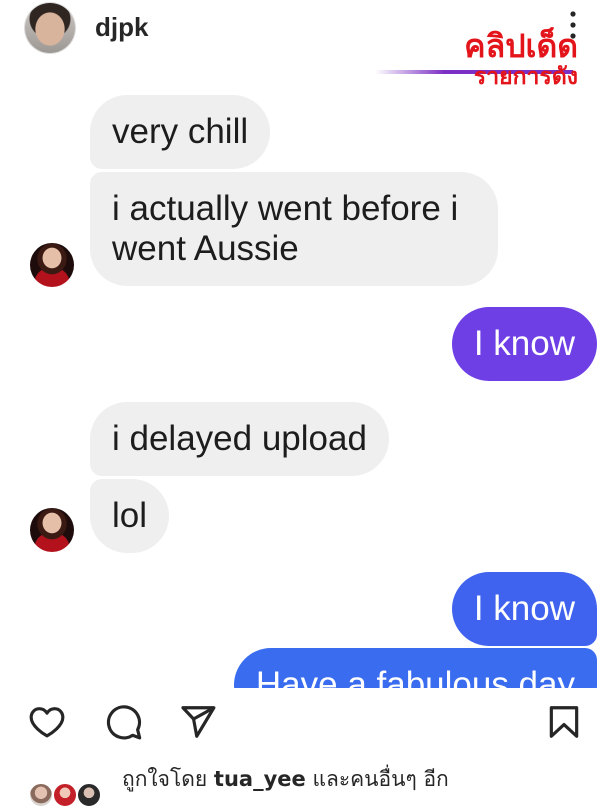  What do you see at coordinates (124, 722) in the screenshot?
I see `comment-icon` at bounding box center [124, 722].